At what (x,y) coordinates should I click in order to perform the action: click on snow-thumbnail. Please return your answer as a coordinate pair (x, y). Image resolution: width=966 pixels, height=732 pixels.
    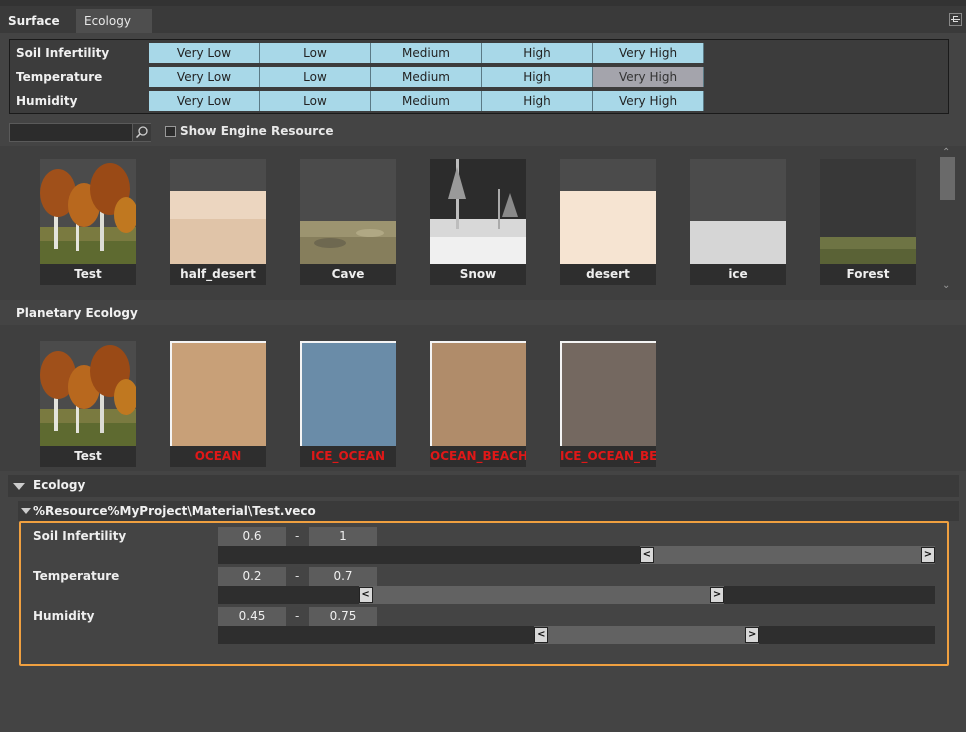
    Looking at the image, I should click on (478, 211).